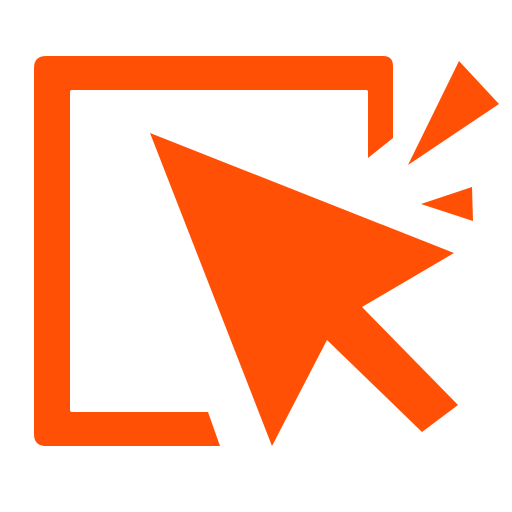 The image size is (512, 512). What do you see at coordinates (453, 113) in the screenshot?
I see `click-spark-large-icon` at bounding box center [453, 113].